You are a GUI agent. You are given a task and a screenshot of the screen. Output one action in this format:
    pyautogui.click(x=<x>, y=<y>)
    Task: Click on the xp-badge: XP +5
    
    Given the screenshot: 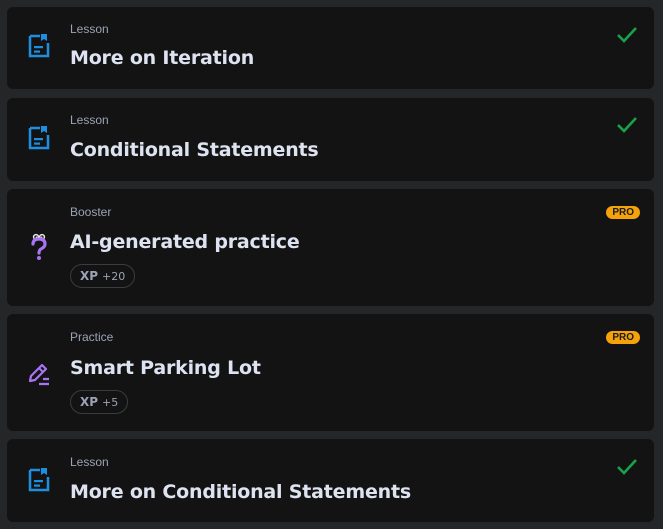 What is the action you would take?
    pyautogui.click(x=99, y=402)
    